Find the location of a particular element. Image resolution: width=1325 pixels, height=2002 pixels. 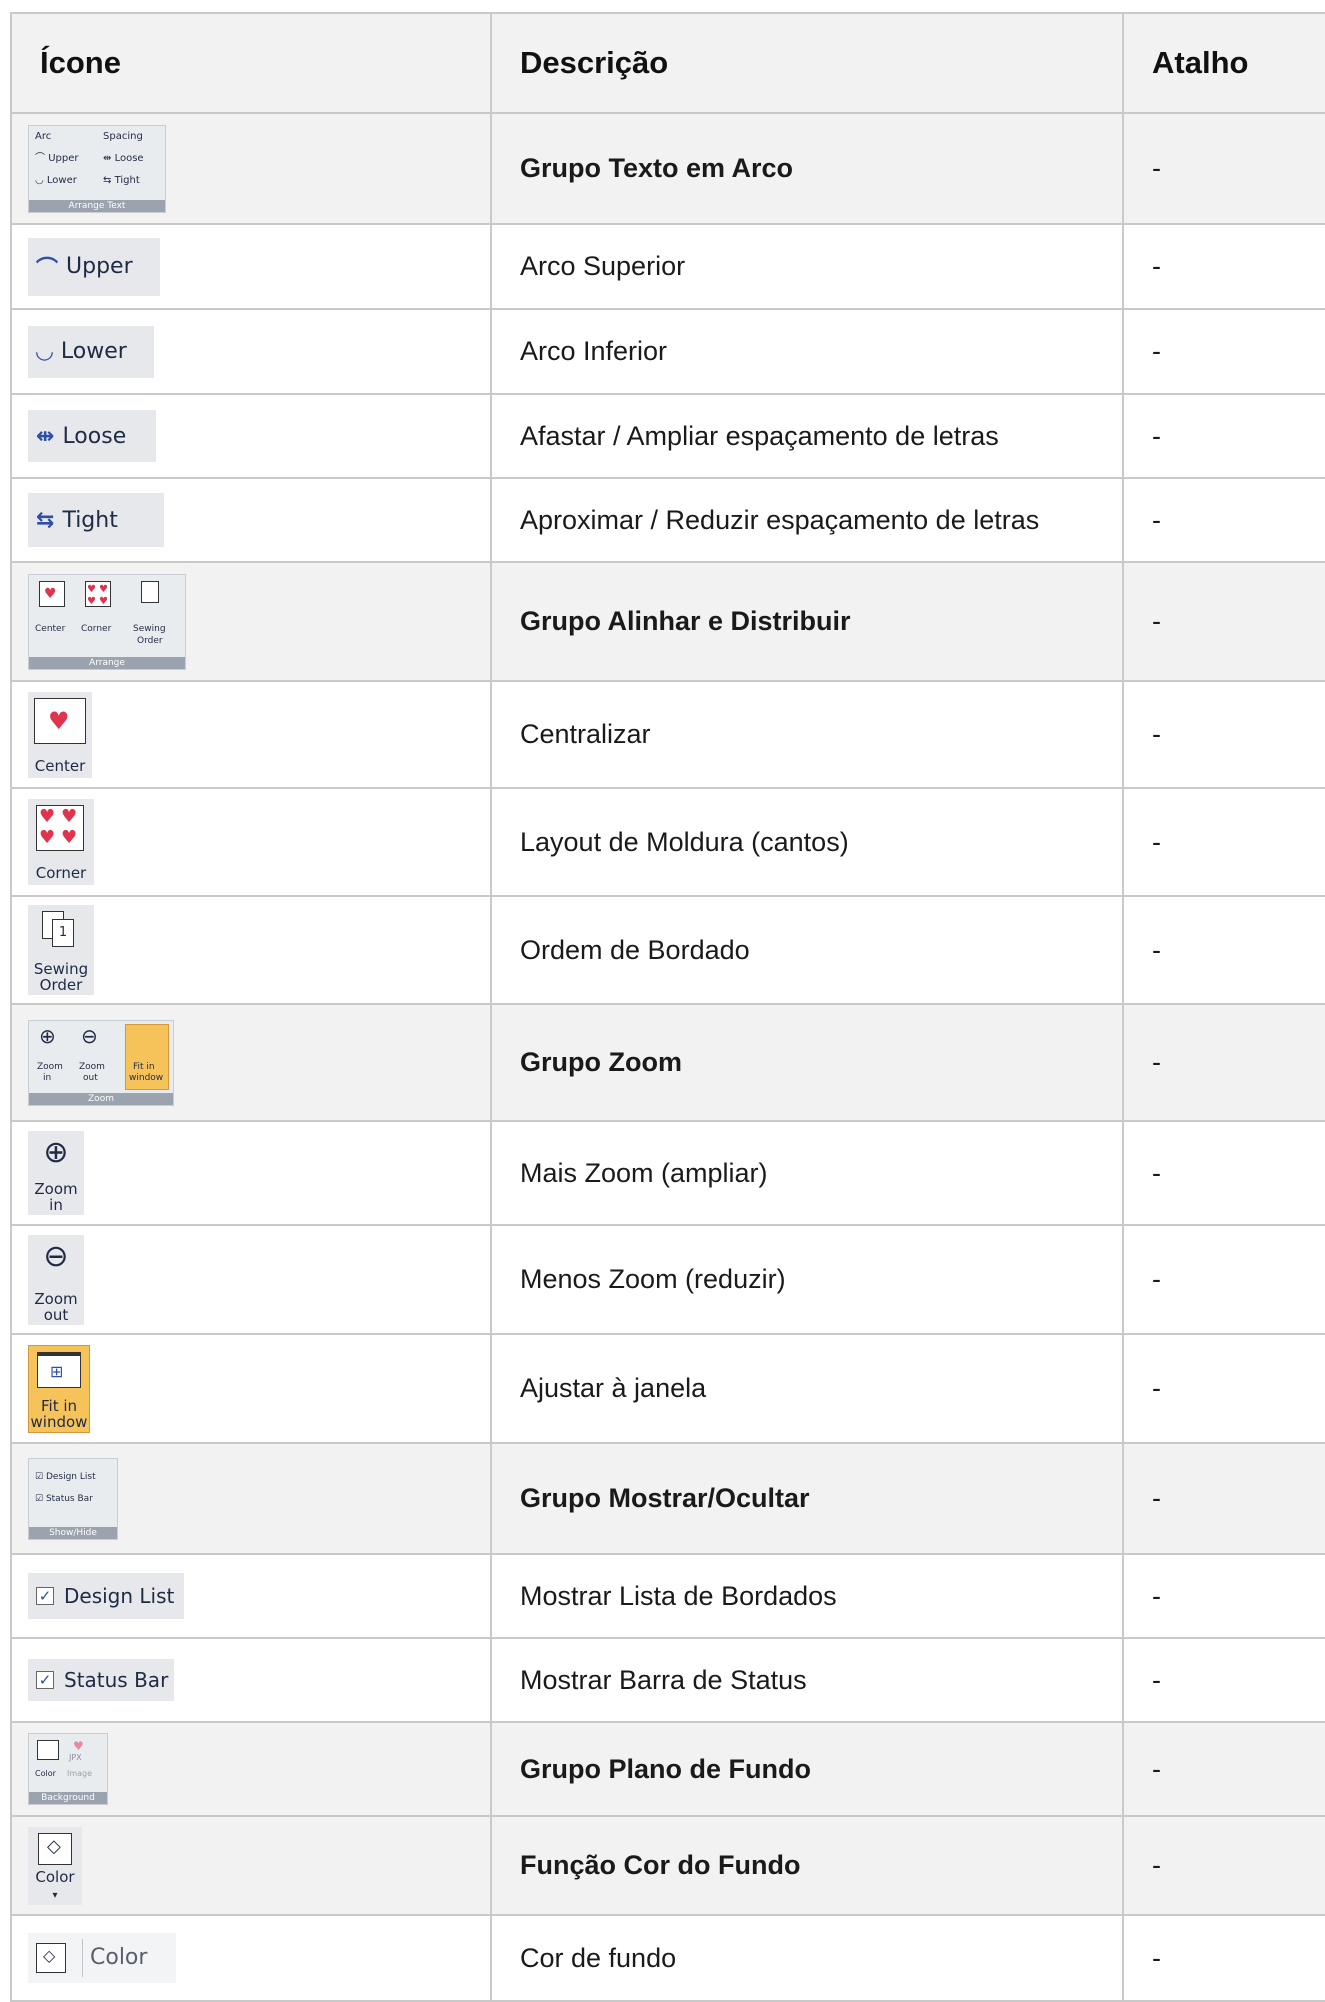

separator is located at coordinates (82, 1958).